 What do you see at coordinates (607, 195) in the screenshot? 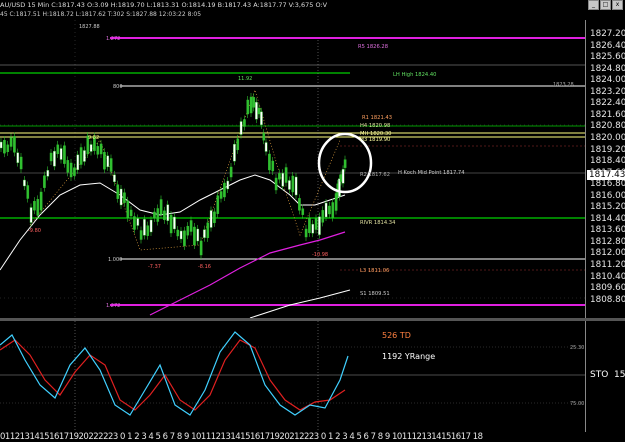
I see `price-tick-label: 1816.00` at bounding box center [607, 195].